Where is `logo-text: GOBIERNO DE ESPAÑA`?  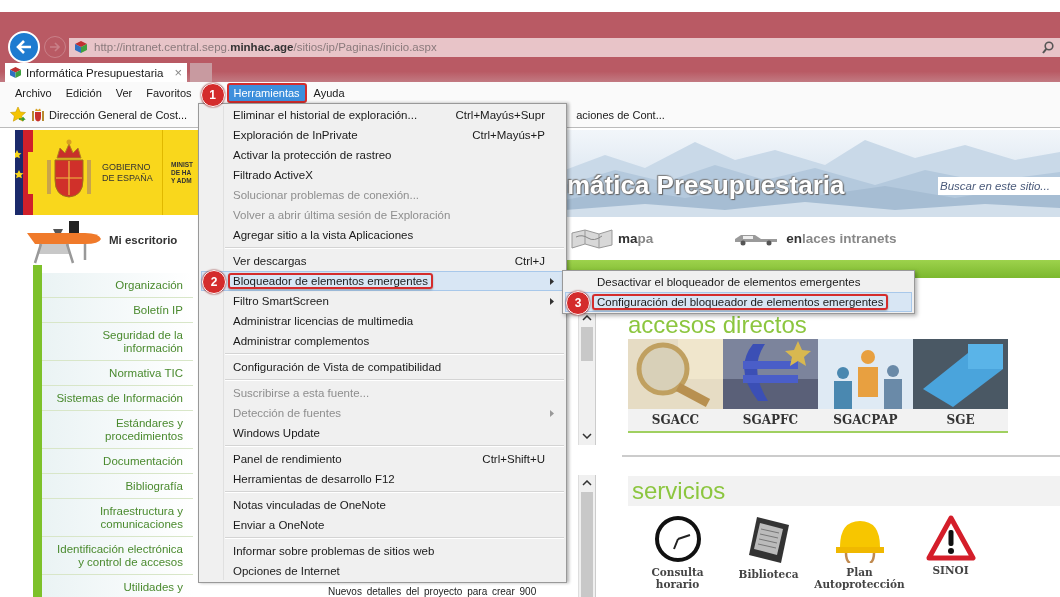
logo-text: GOBIERNO DE ESPAÑA is located at coordinates (128, 172).